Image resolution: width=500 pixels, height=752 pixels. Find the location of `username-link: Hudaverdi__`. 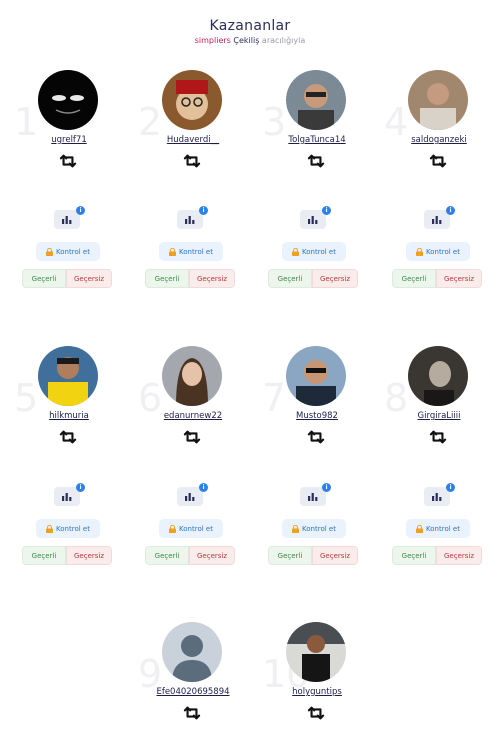

username-link: Hudaverdi__ is located at coordinates (193, 140).